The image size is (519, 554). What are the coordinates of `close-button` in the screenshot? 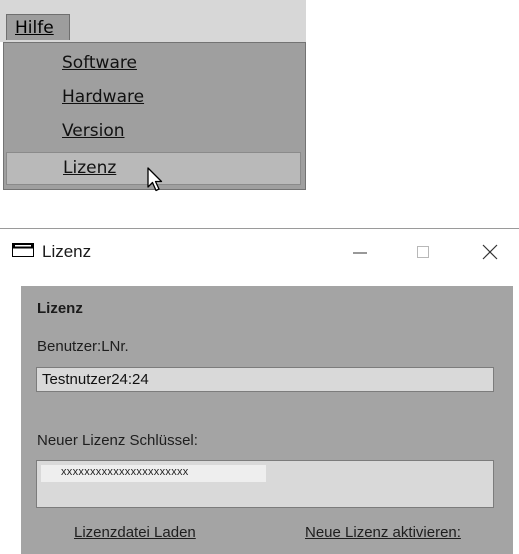 It's located at (490, 252).